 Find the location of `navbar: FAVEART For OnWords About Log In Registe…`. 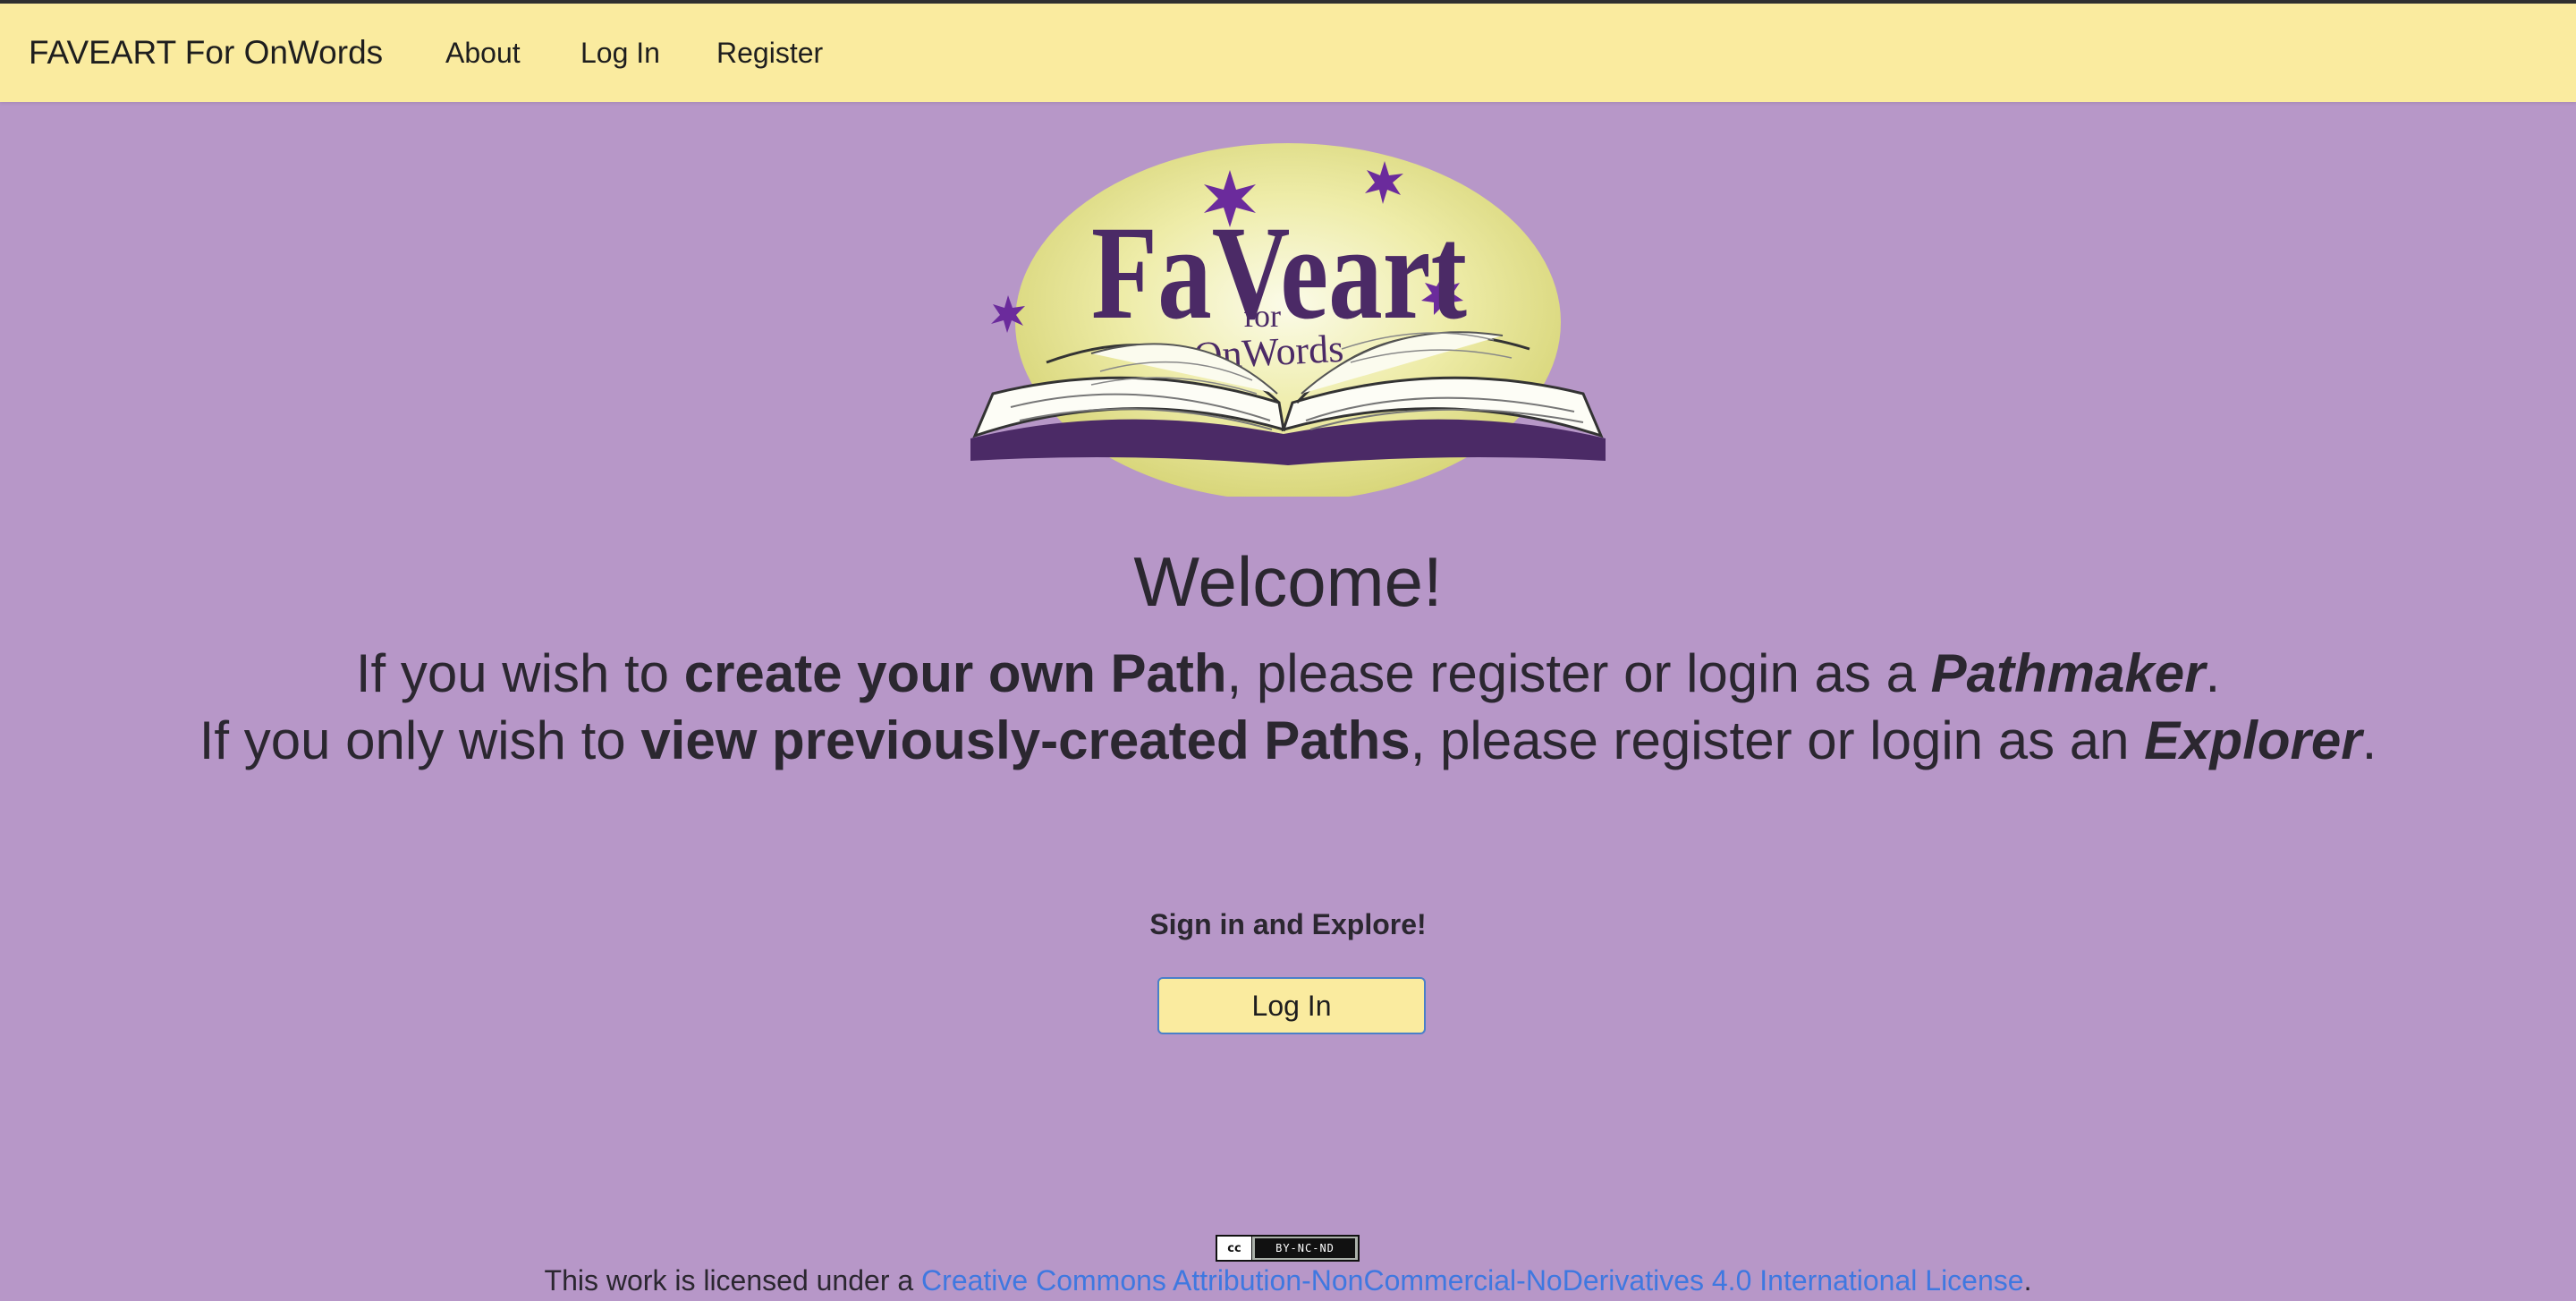

navbar: FAVEART For OnWords About Log In Registe… is located at coordinates (1288, 51).